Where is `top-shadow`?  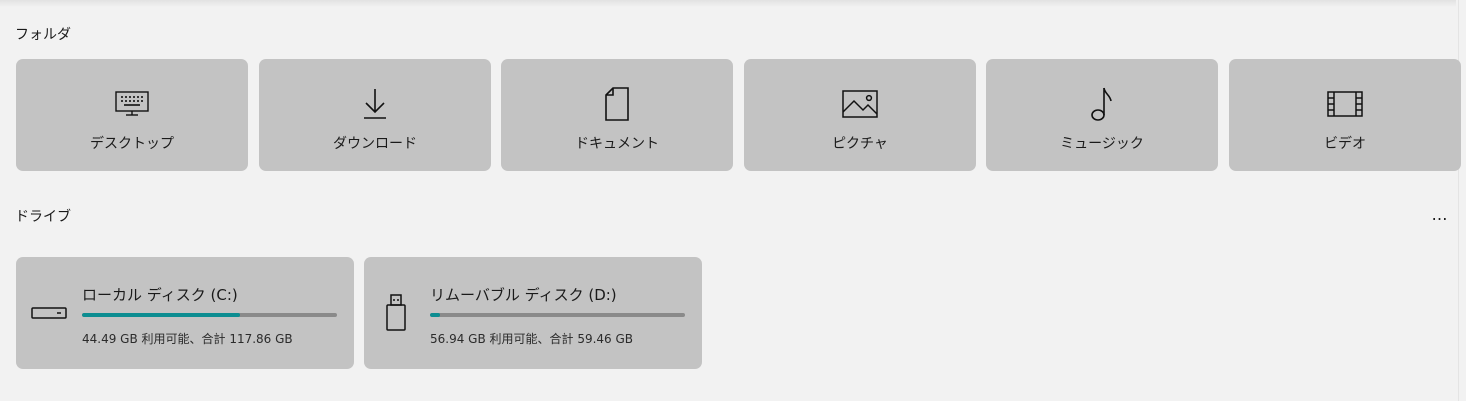
top-shadow is located at coordinates (728, 3).